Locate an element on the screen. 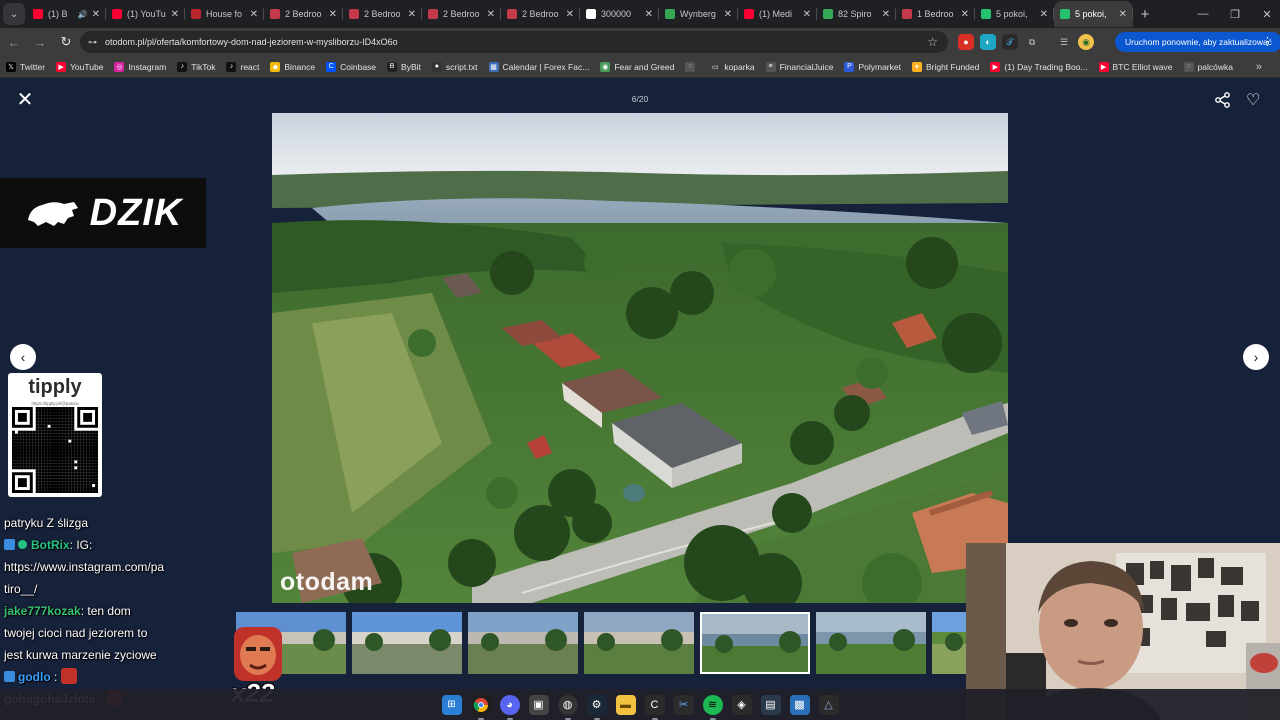 The height and width of the screenshot is (720, 1280). bookmark-item: ✦ Bright Funded is located at coordinates (945, 66).